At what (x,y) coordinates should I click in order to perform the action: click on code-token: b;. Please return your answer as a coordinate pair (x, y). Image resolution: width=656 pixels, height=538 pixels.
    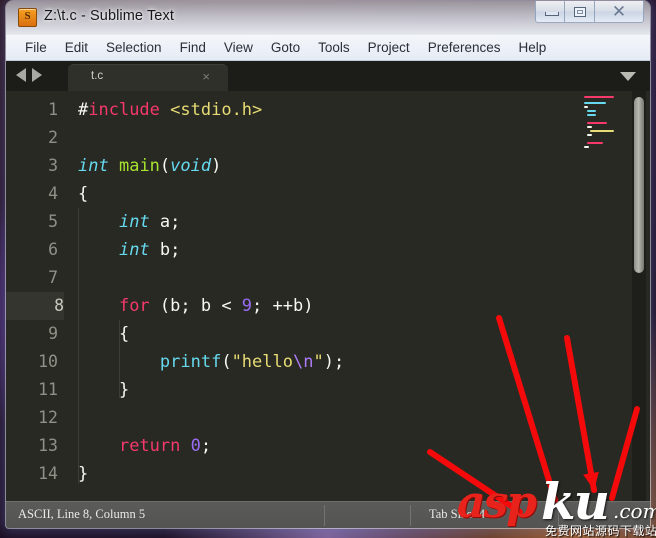
    Looking at the image, I should click on (165, 250).